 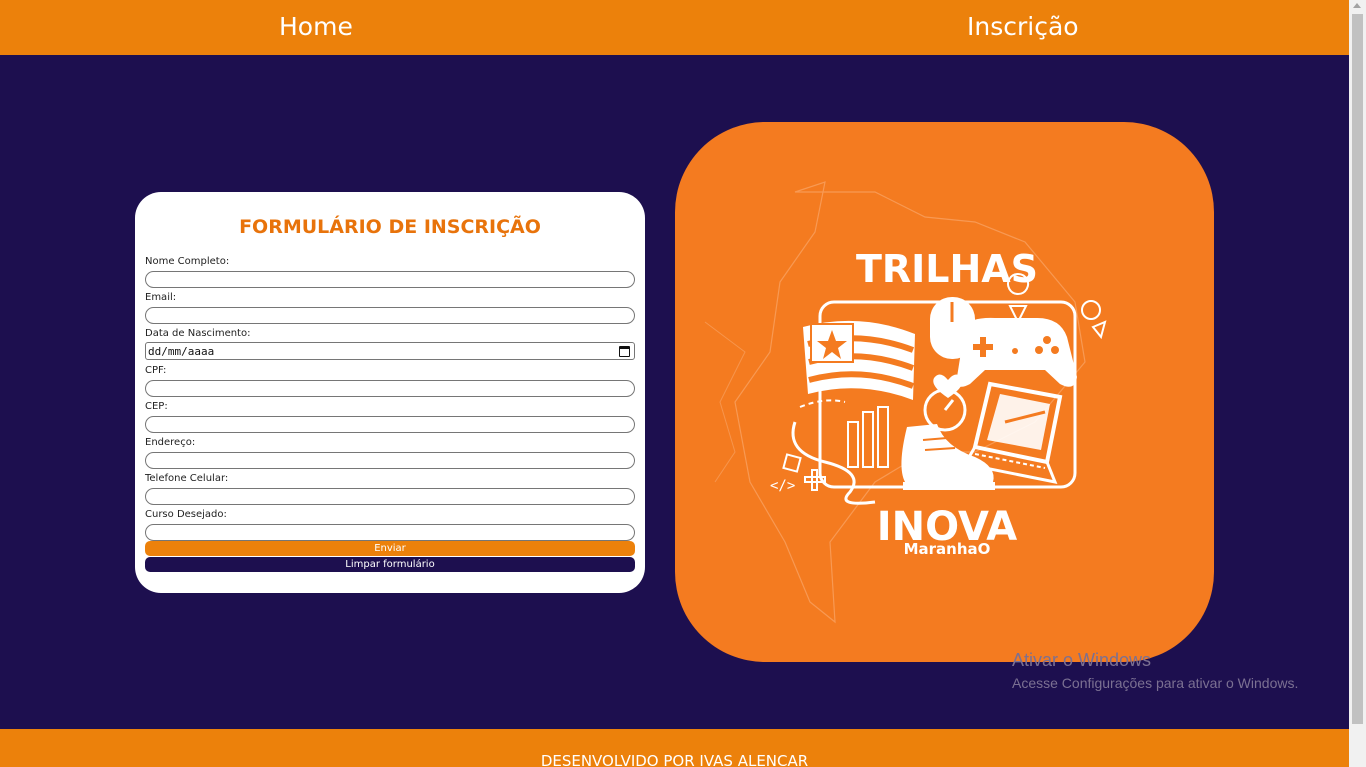 I want to click on nav-link-inscricao: Inscrição, so click(x=1023, y=27).